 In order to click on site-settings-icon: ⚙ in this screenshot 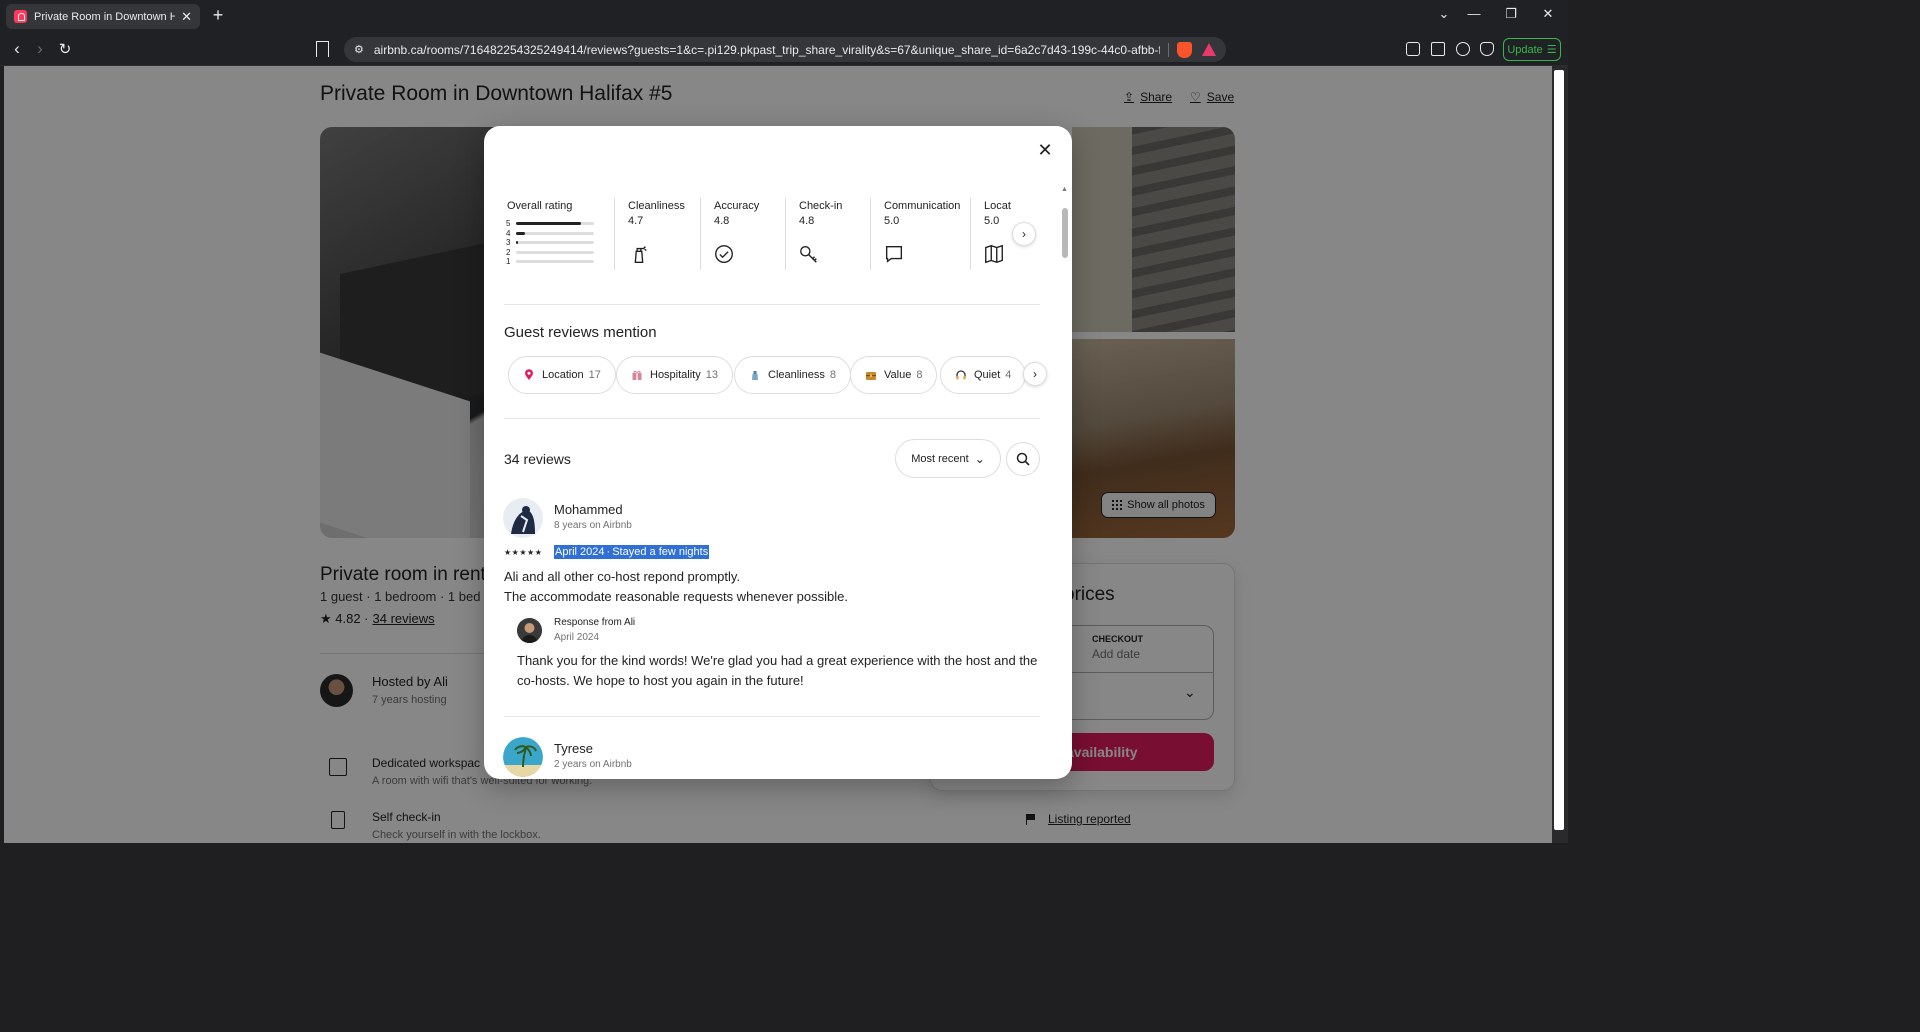, I will do `click(359, 49)`.